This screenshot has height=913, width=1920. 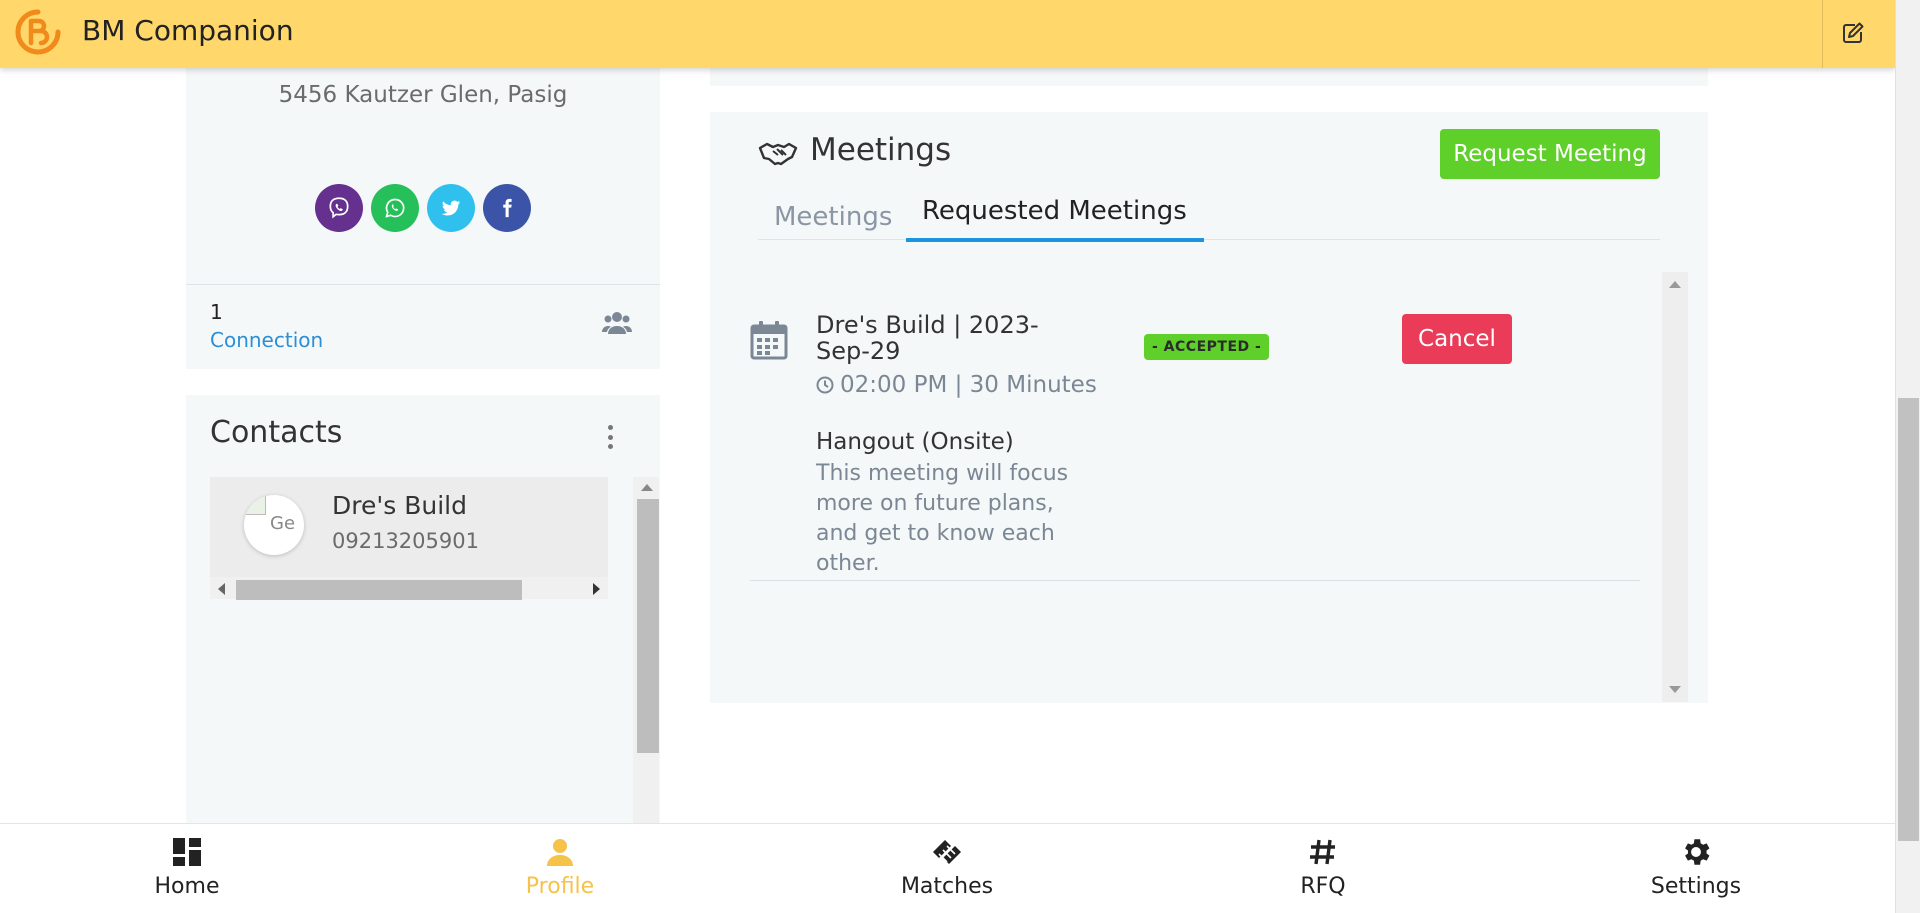 What do you see at coordinates (188, 30) in the screenshot?
I see `app-title: BM Companion` at bounding box center [188, 30].